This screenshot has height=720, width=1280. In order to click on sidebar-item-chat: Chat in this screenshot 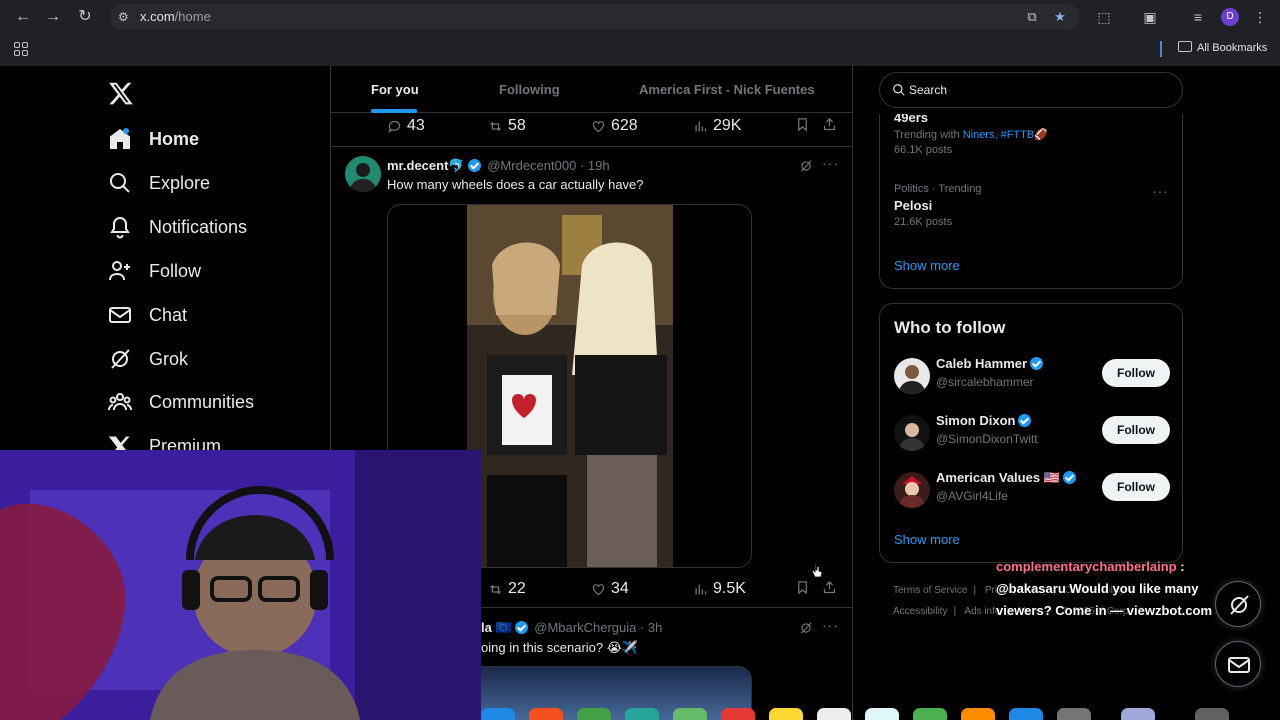, I will do `click(147, 315)`.